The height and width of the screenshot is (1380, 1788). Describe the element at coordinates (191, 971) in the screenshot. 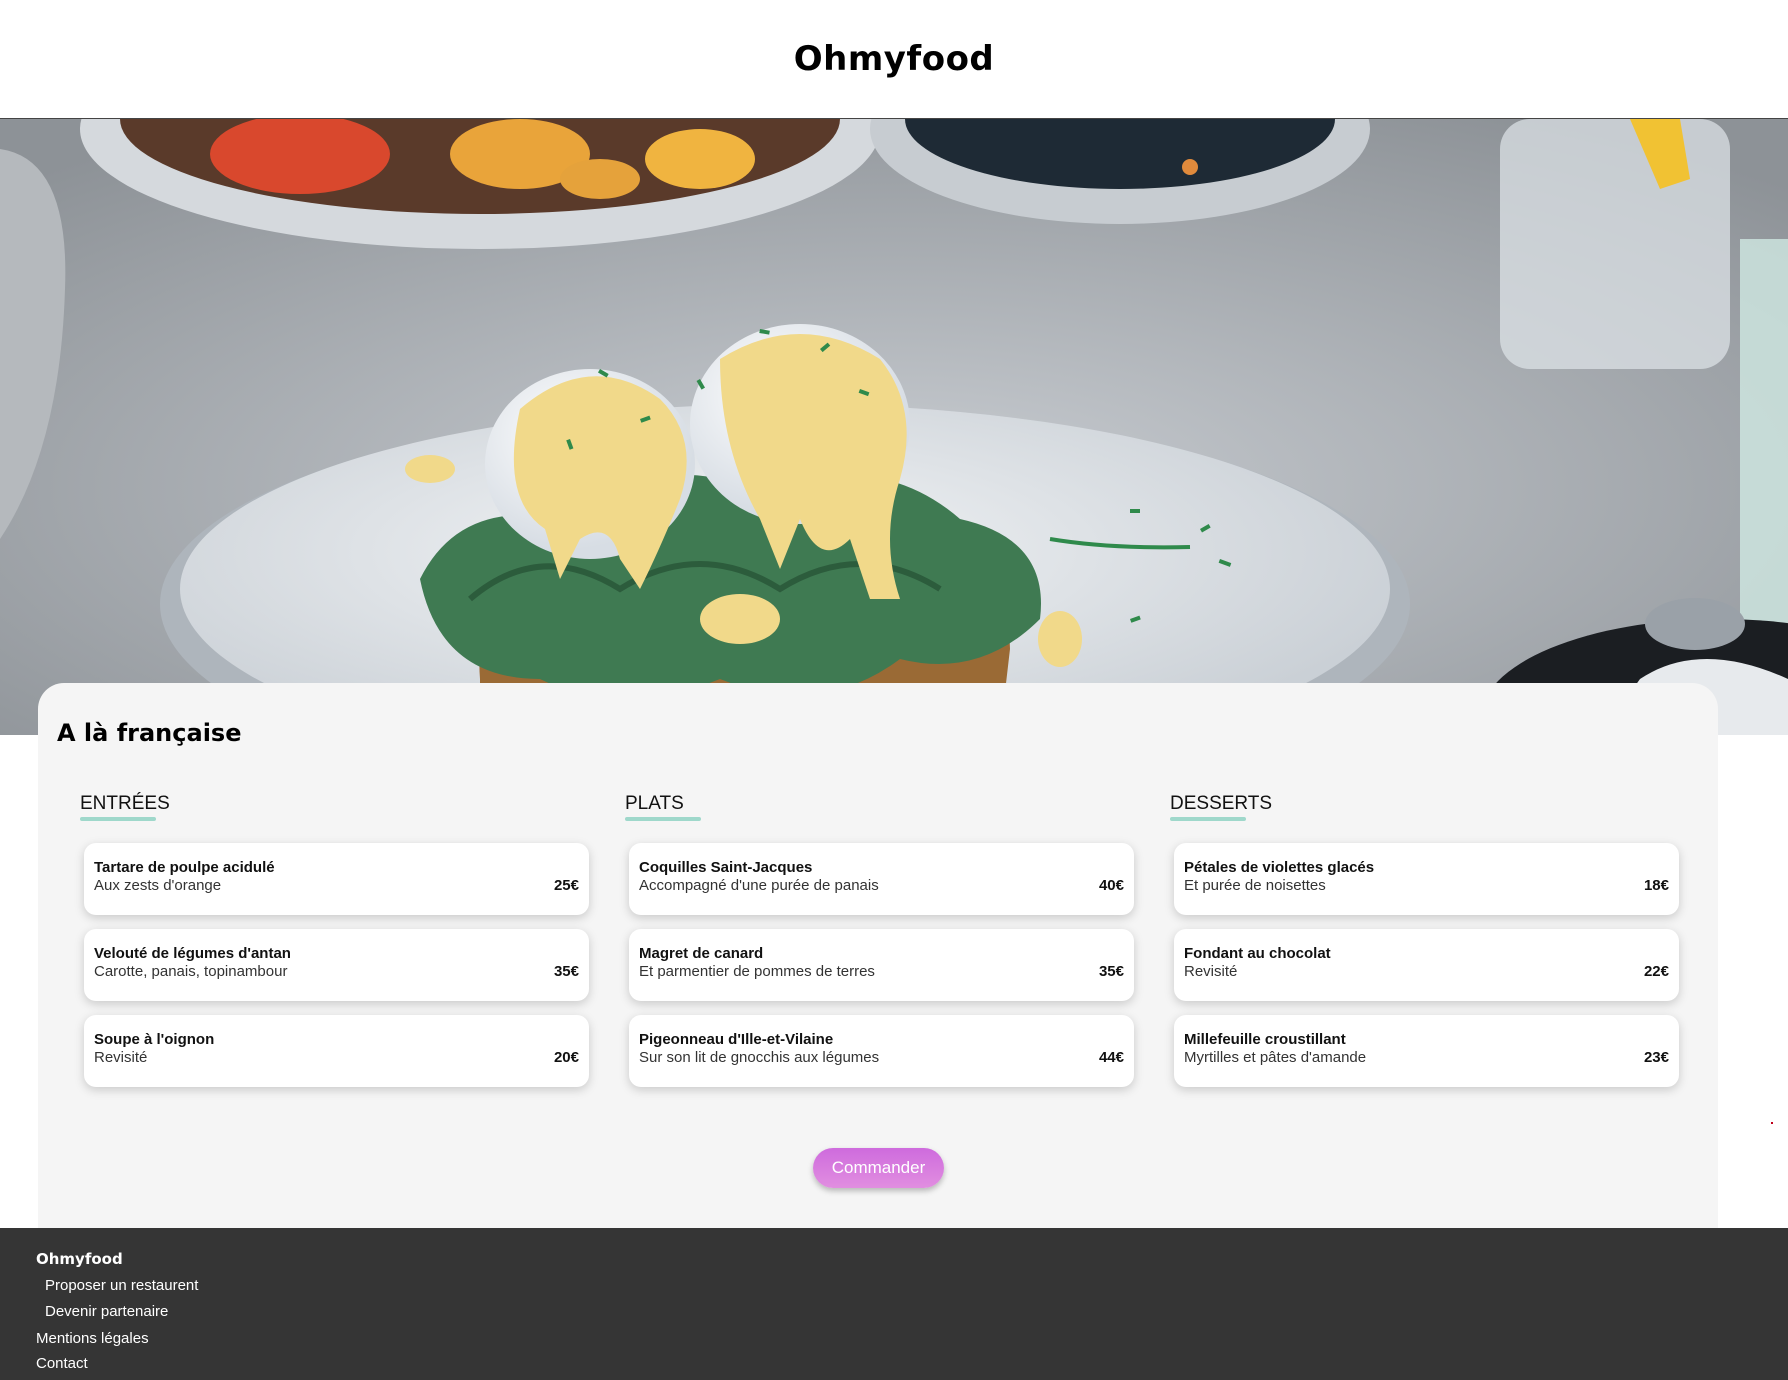

I see `dish-description: Carotte, panais, topinambour` at that location.